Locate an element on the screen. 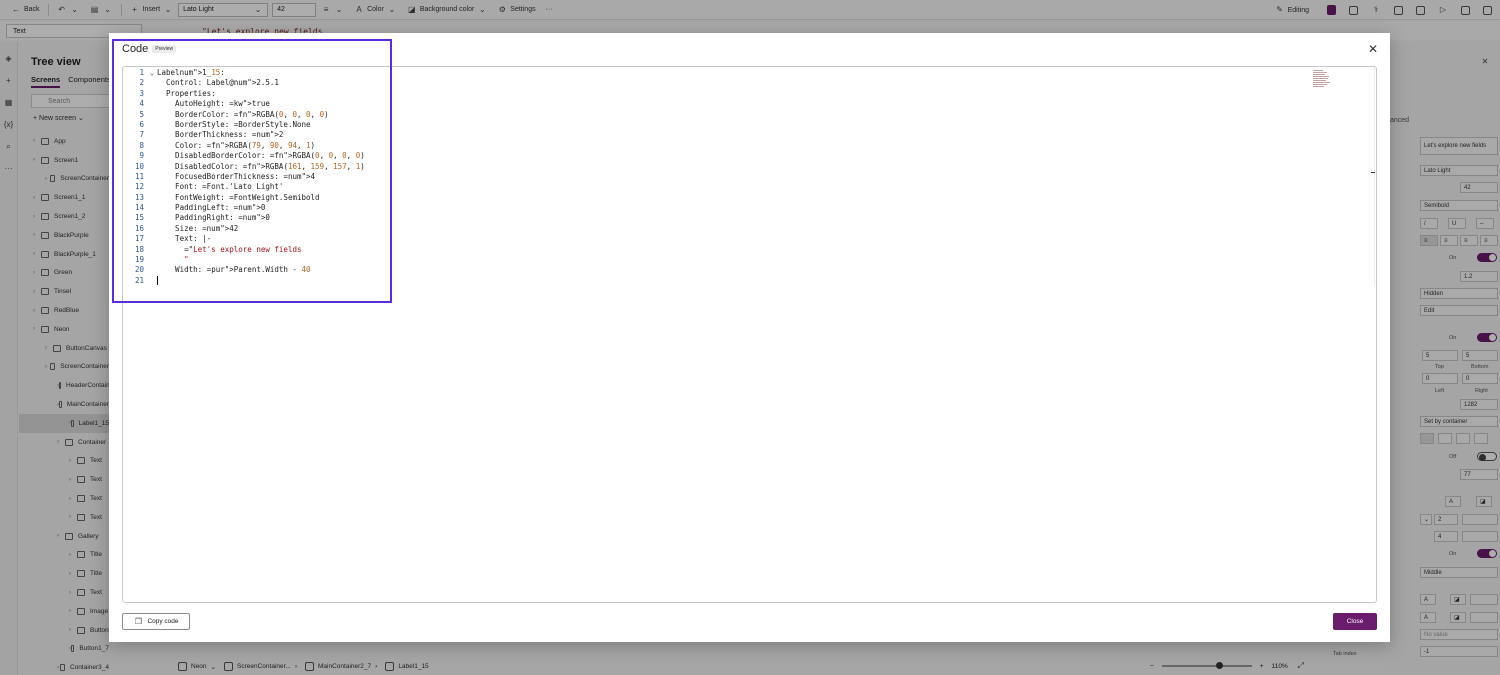 Image resolution: width=1500 pixels, height=675 pixels. annotation-highlight-box is located at coordinates (252, 171).